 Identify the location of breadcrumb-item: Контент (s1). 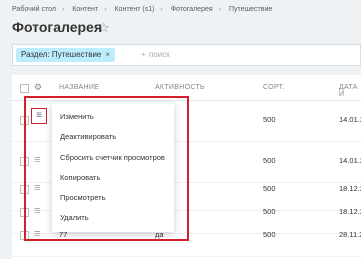
(134, 9).